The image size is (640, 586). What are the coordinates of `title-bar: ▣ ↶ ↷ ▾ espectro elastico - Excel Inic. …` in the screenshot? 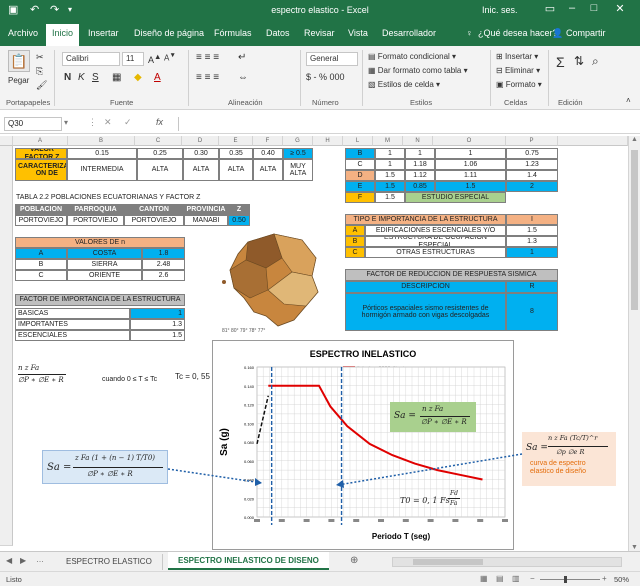 It's located at (320, 11).